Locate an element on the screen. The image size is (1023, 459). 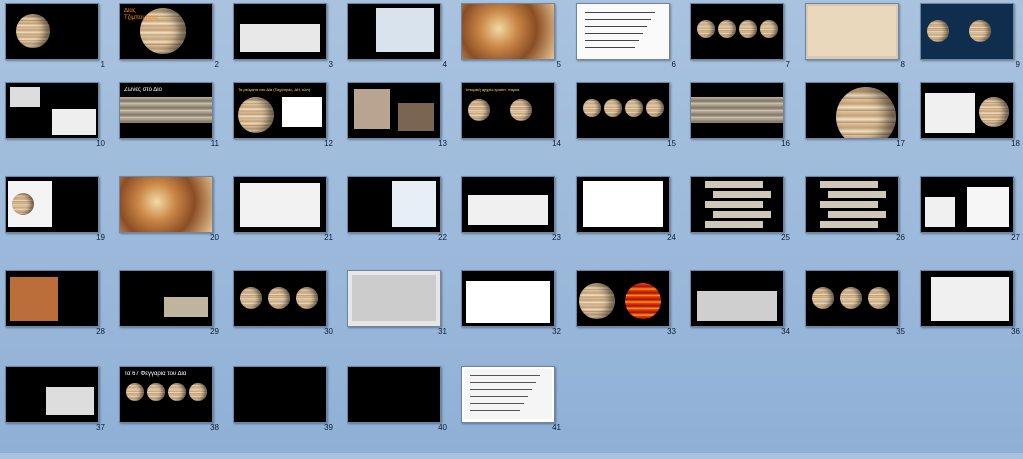
slide-thumbnail-29: 29 is located at coordinates (175, 316).